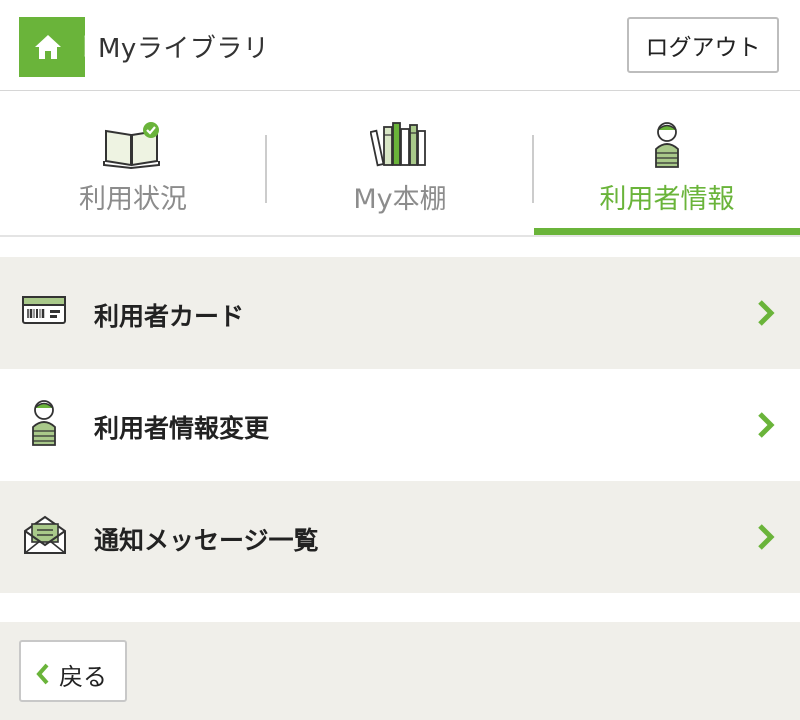 Image resolution: width=800 pixels, height=720 pixels. Describe the element at coordinates (400, 671) in the screenshot. I see `footer-bar: 戻る` at that location.